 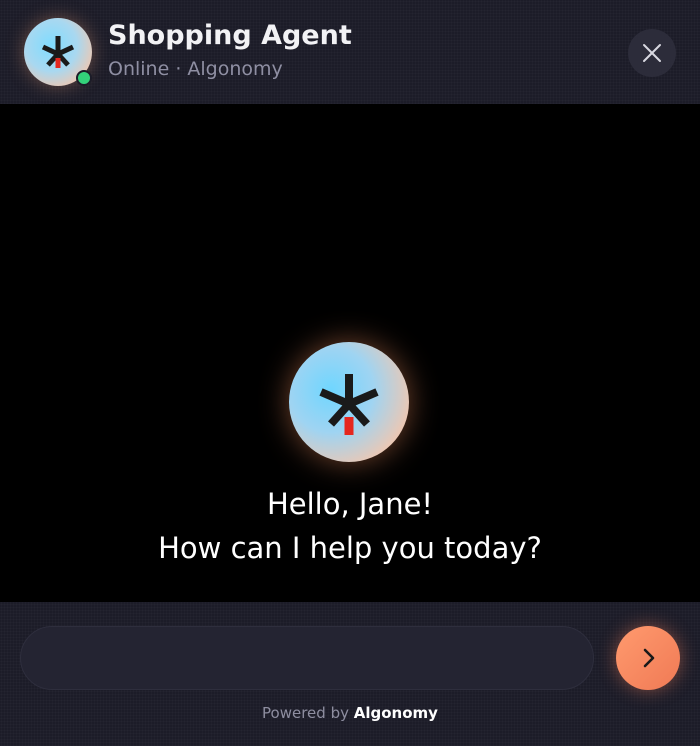 I want to click on chevron-right-icon, so click(x=649, y=658).